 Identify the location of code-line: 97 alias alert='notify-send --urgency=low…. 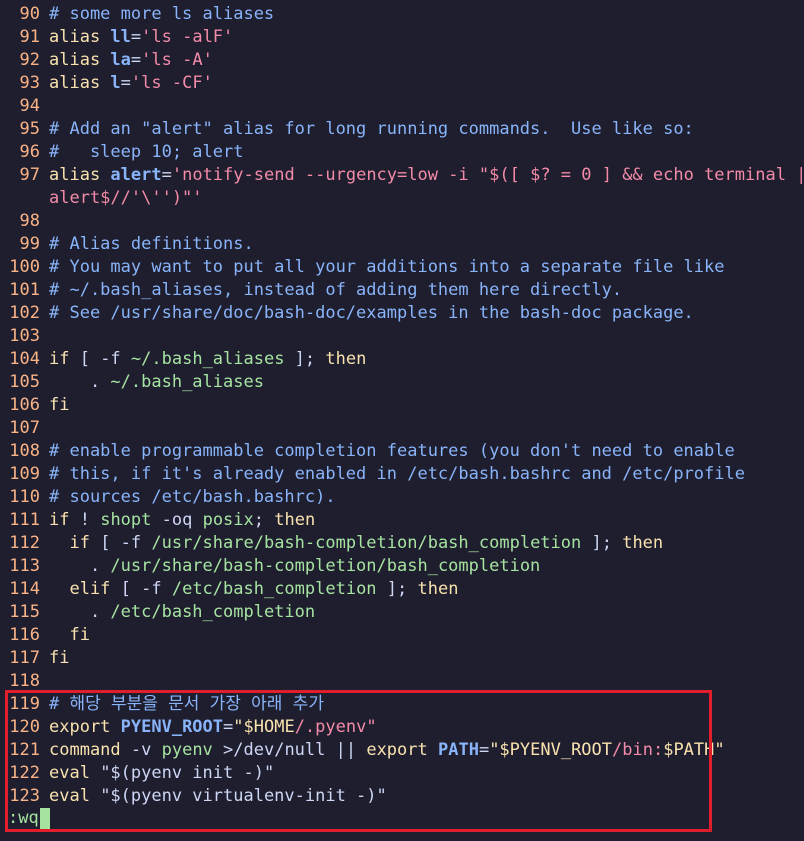
(402, 175).